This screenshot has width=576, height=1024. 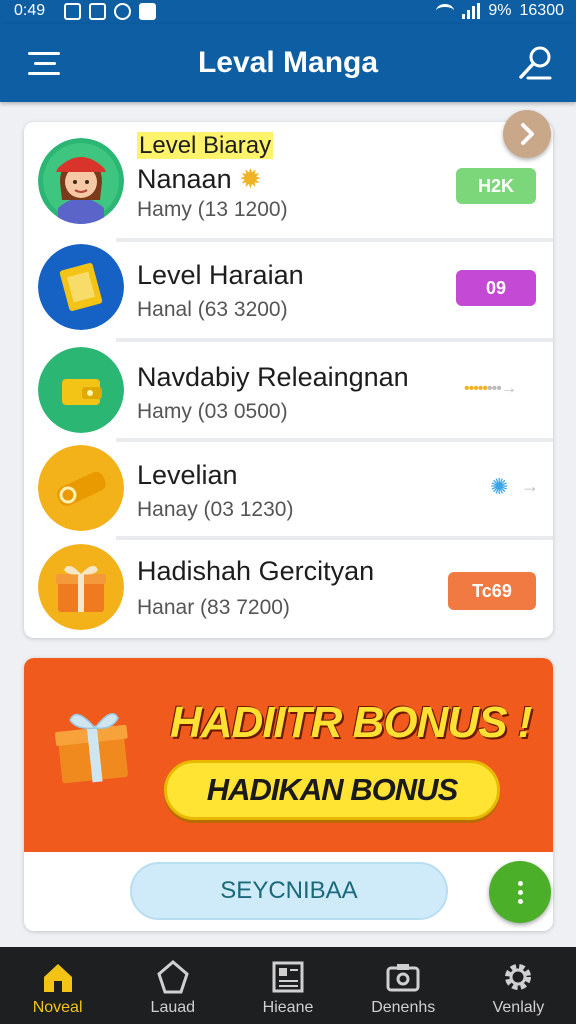 What do you see at coordinates (535, 63) in the screenshot?
I see `search-icon` at bounding box center [535, 63].